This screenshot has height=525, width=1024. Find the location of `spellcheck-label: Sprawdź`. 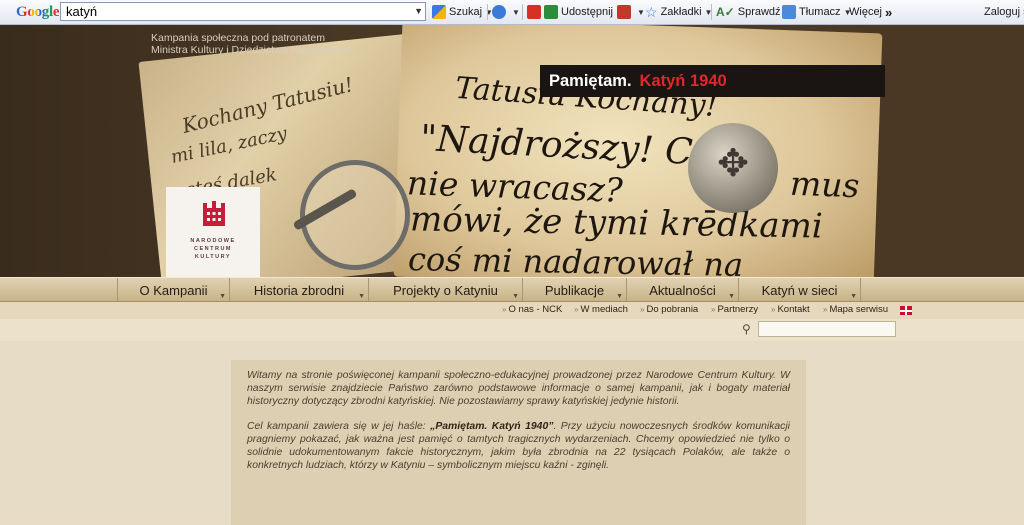

spellcheck-label: Sprawdź is located at coordinates (759, 12).